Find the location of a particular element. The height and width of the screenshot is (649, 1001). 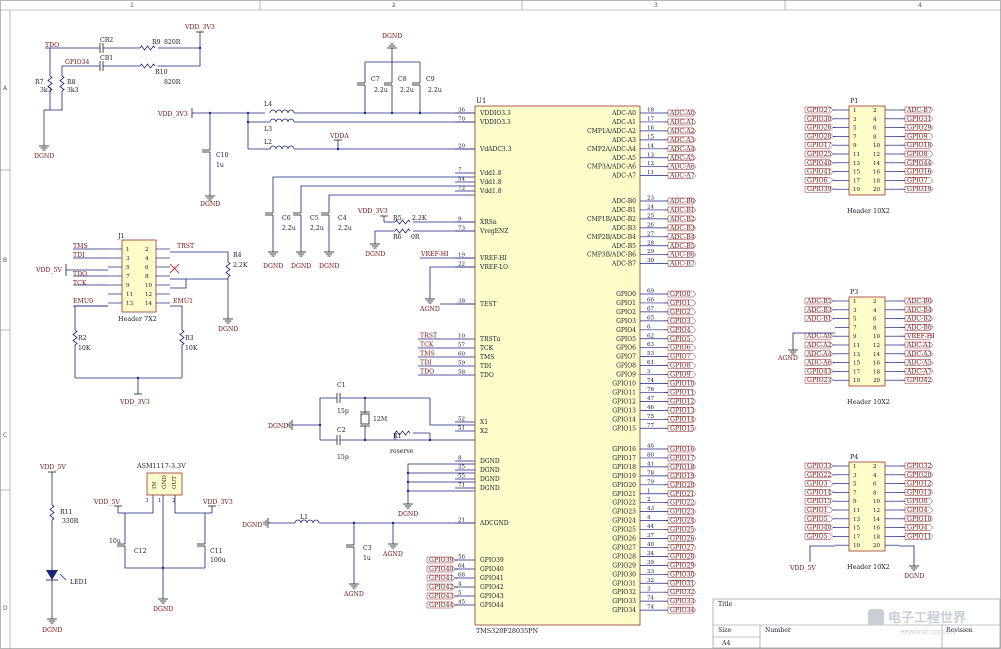

p4-net-right-4: GPIO0 is located at coordinates (919, 501).